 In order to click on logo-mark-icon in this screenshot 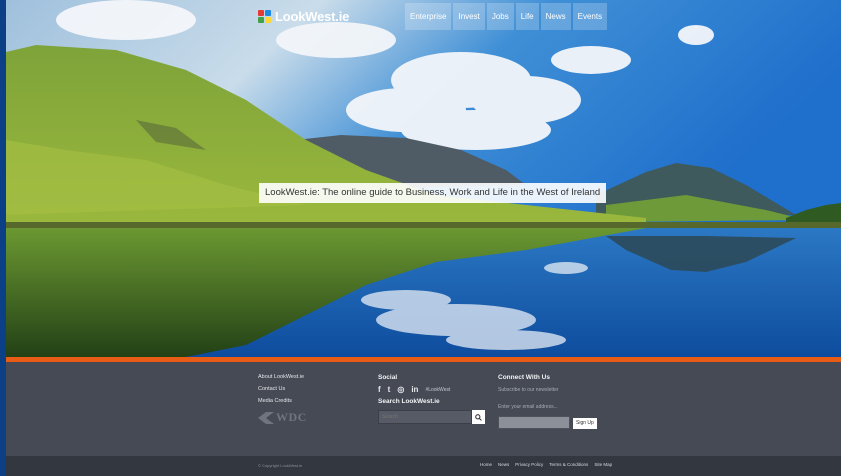, I will do `click(264, 16)`.